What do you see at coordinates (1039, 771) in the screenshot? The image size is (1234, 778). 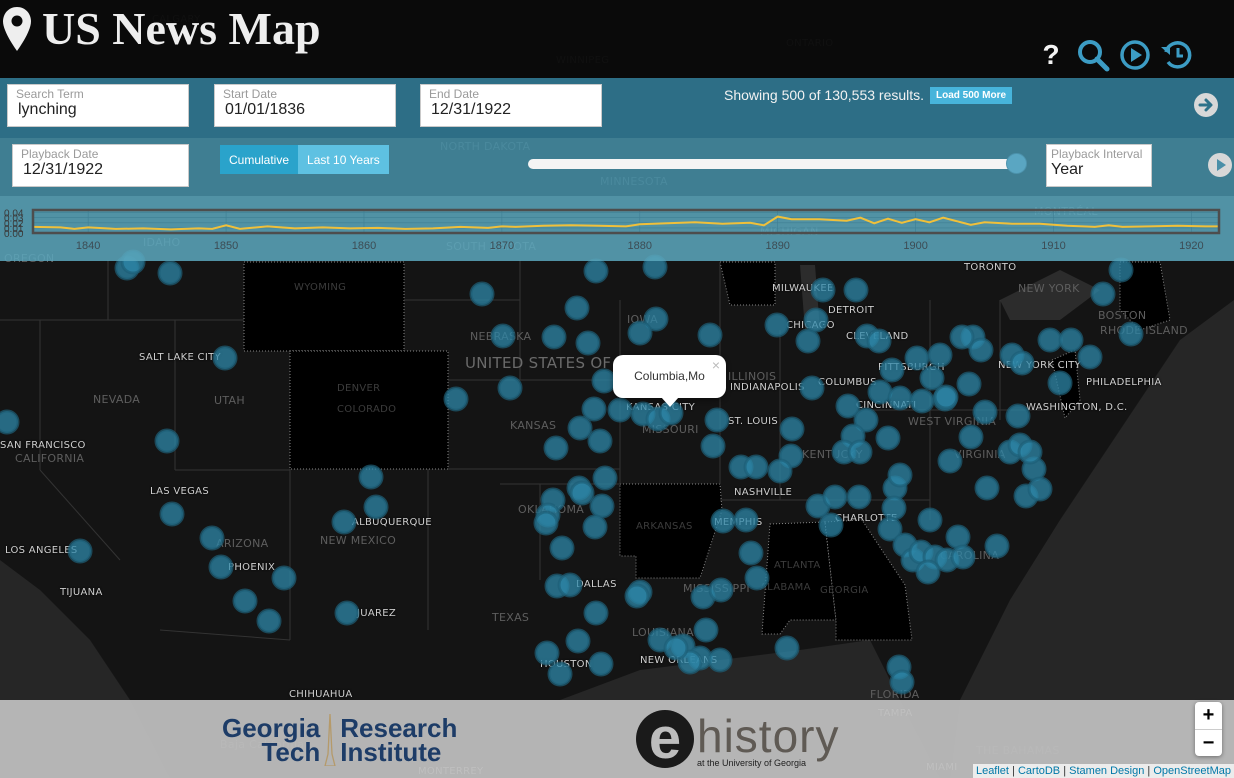 I see `attribution-link: CartoDB` at bounding box center [1039, 771].